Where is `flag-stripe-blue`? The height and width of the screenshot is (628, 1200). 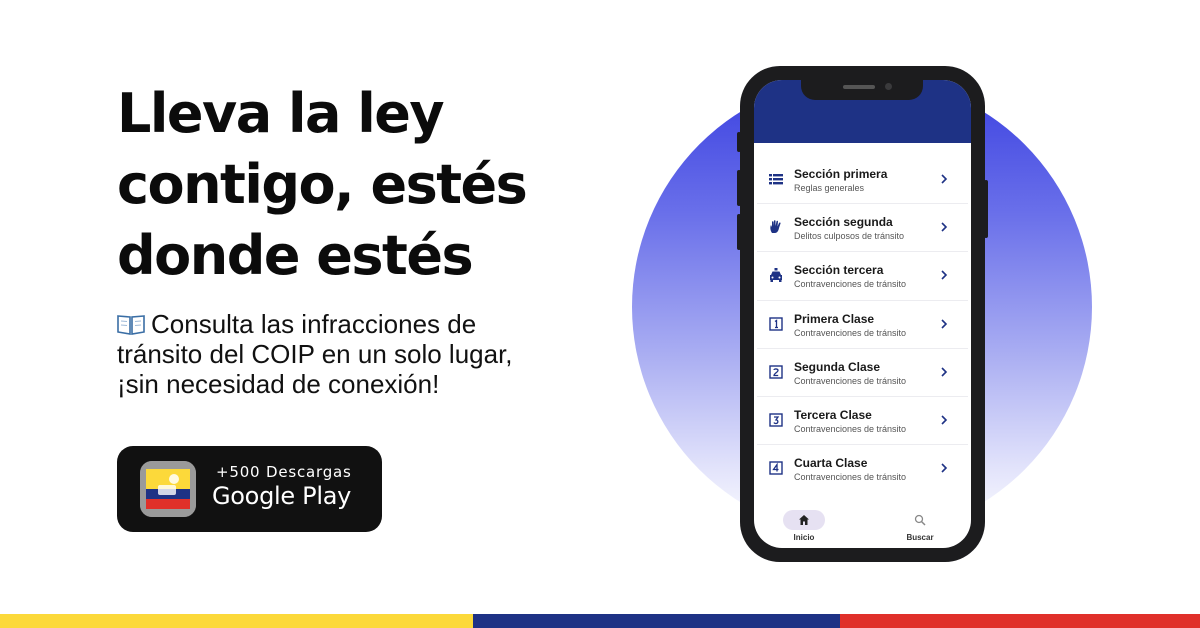 flag-stripe-blue is located at coordinates (656, 621).